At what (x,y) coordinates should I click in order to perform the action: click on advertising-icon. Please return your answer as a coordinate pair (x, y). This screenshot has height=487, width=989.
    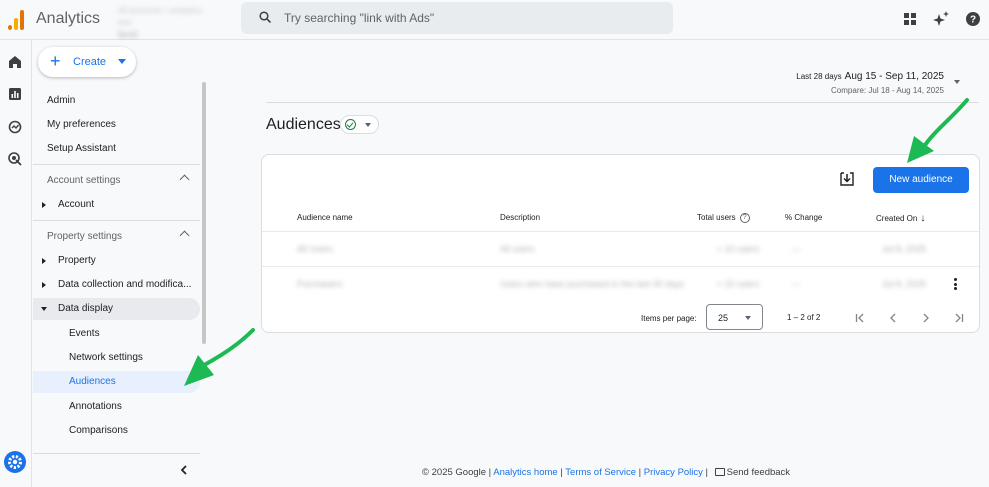
    Looking at the image, I should click on (15, 159).